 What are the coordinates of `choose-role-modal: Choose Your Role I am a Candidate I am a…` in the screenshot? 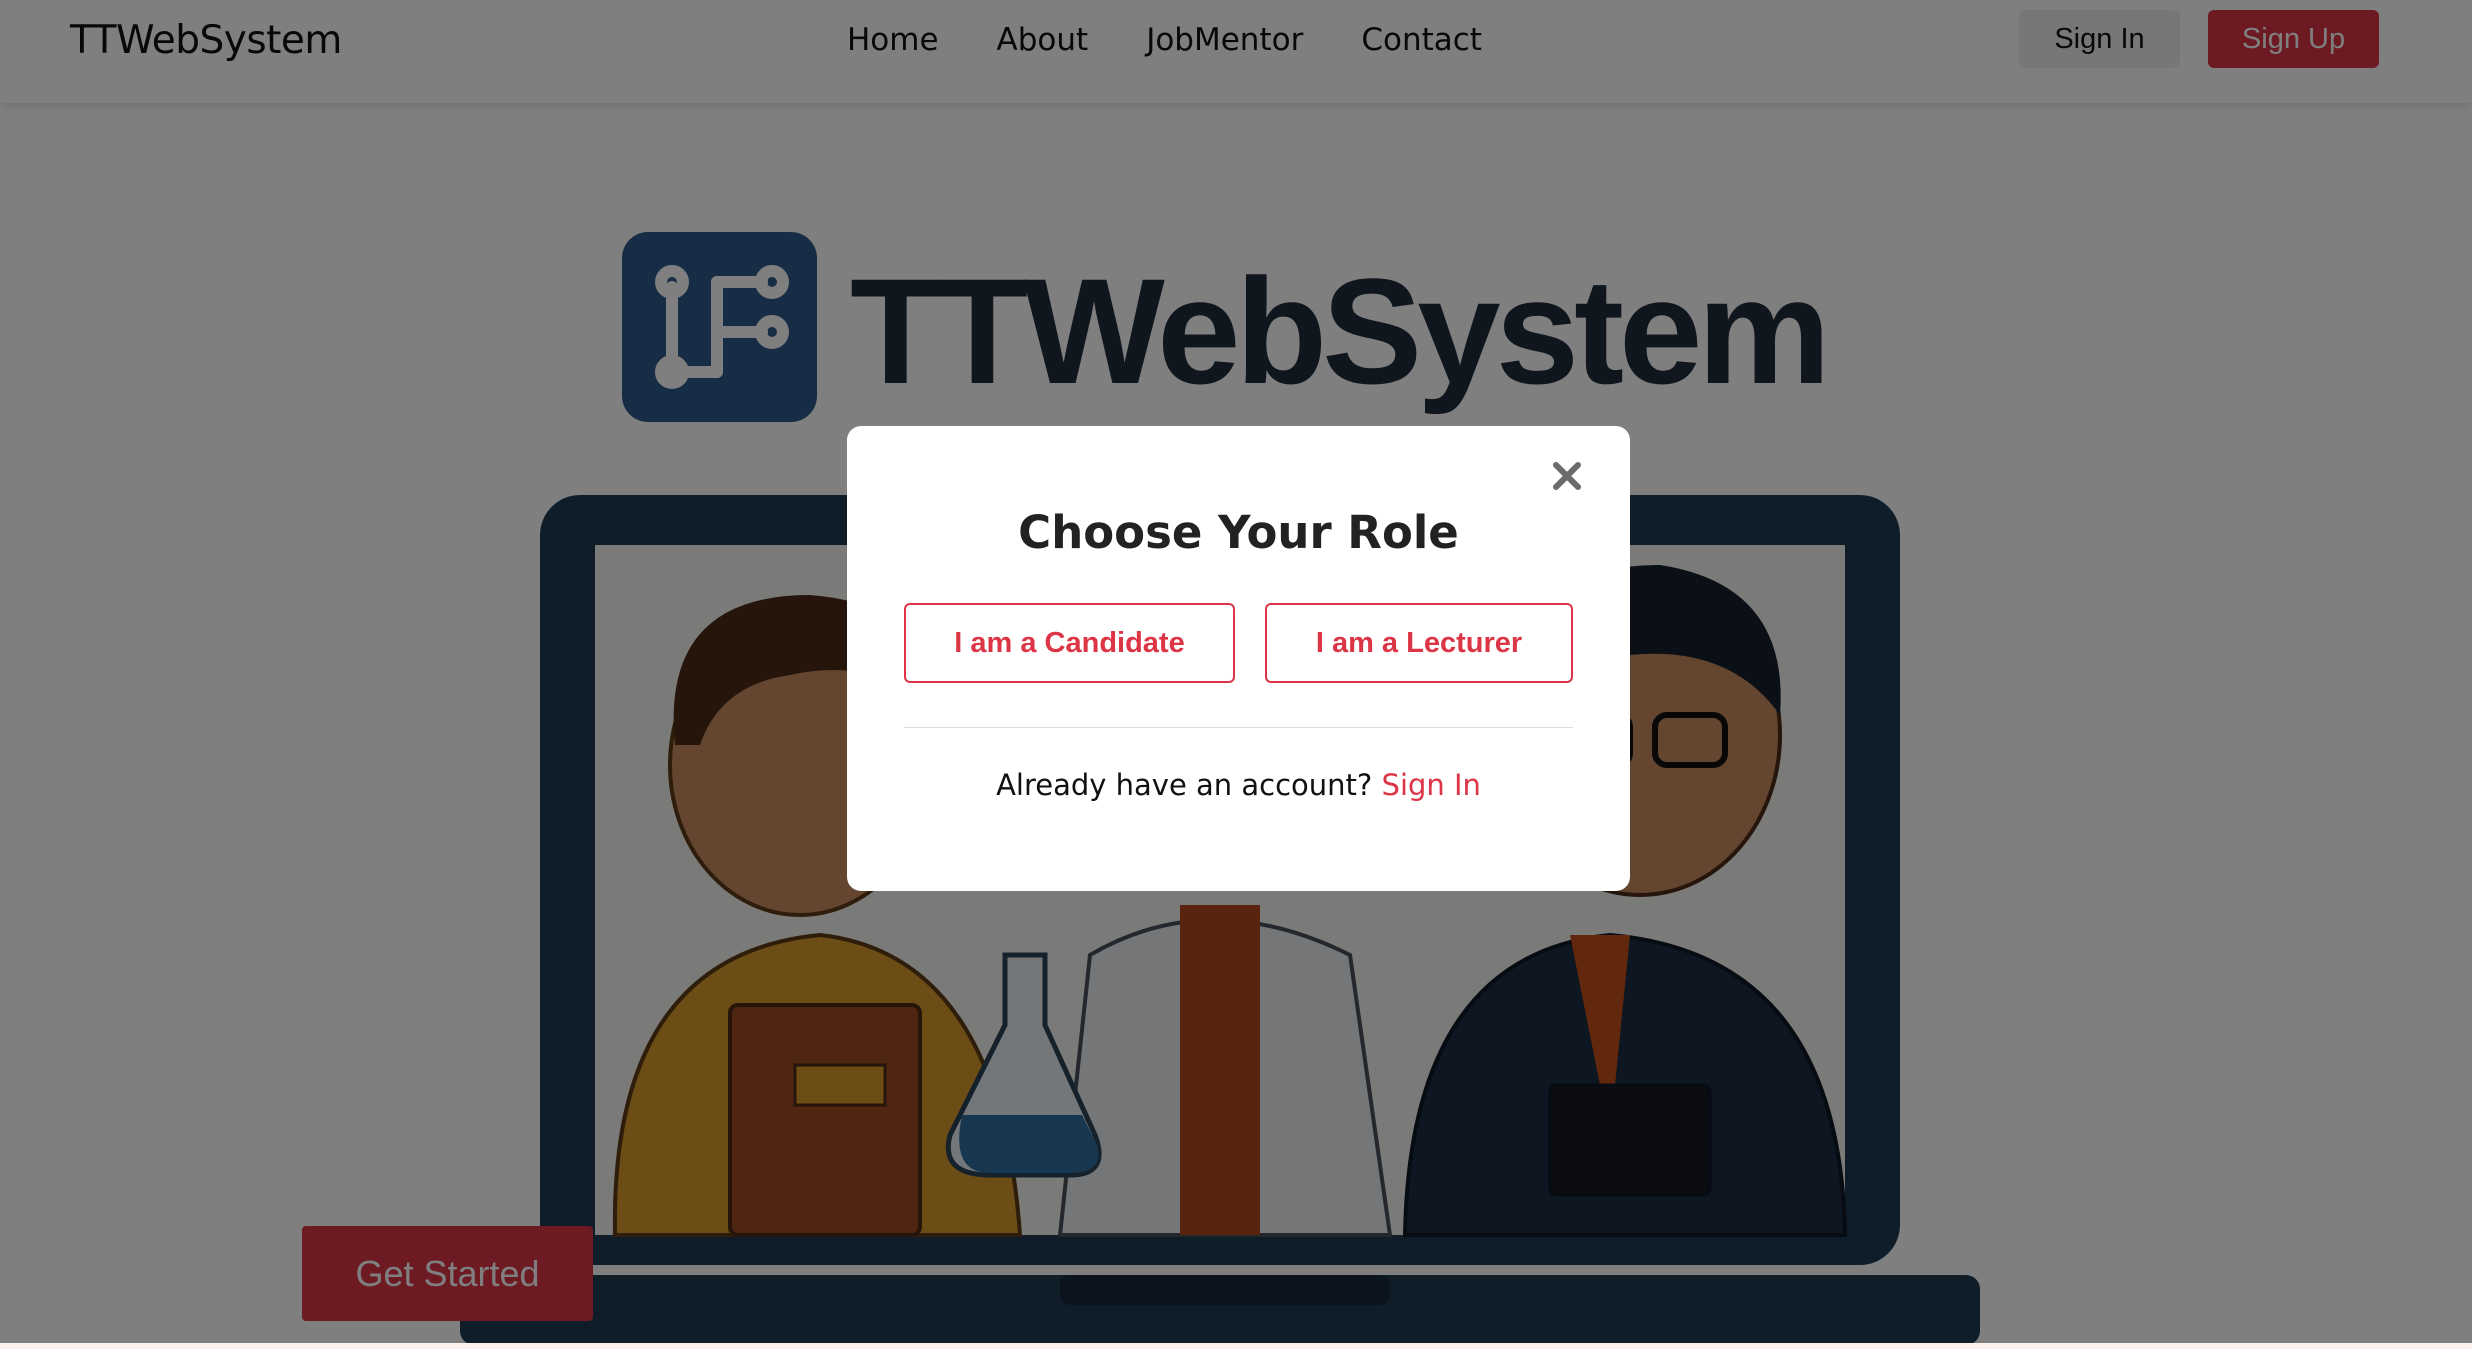 It's located at (1238, 658).